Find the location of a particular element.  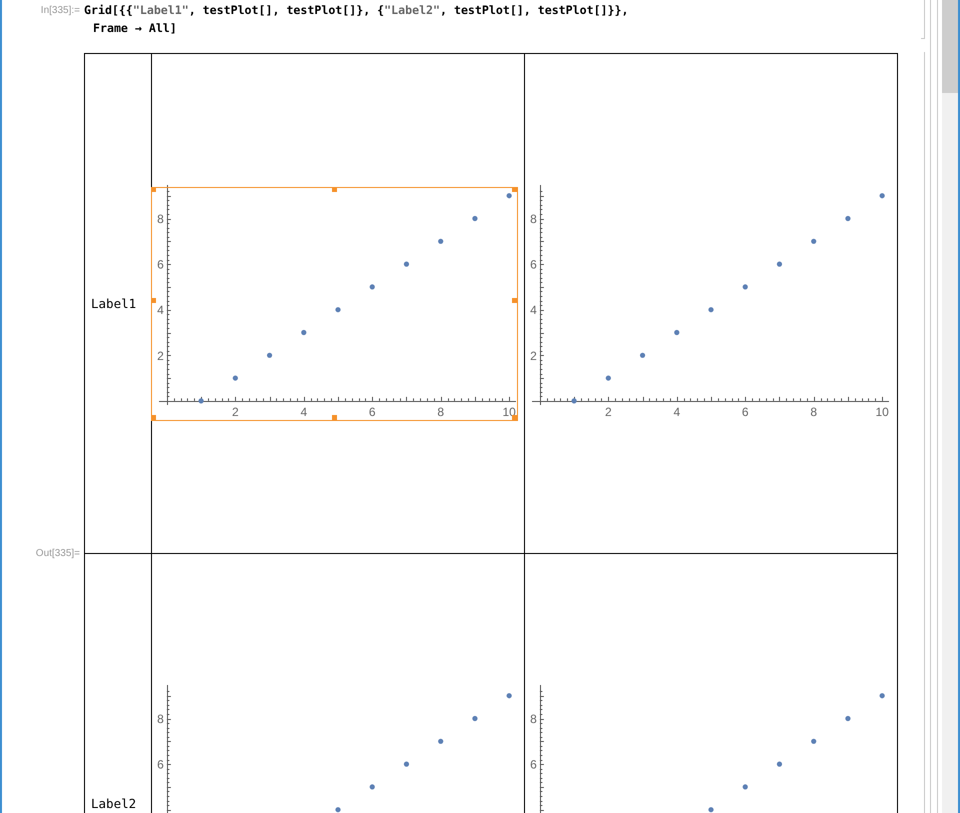

code-line: Grid[{{"Label1", testPlot[], testPlot[]}, {"Label2", testPlot[], testPlot[]}}, is located at coordinates (356, 10).